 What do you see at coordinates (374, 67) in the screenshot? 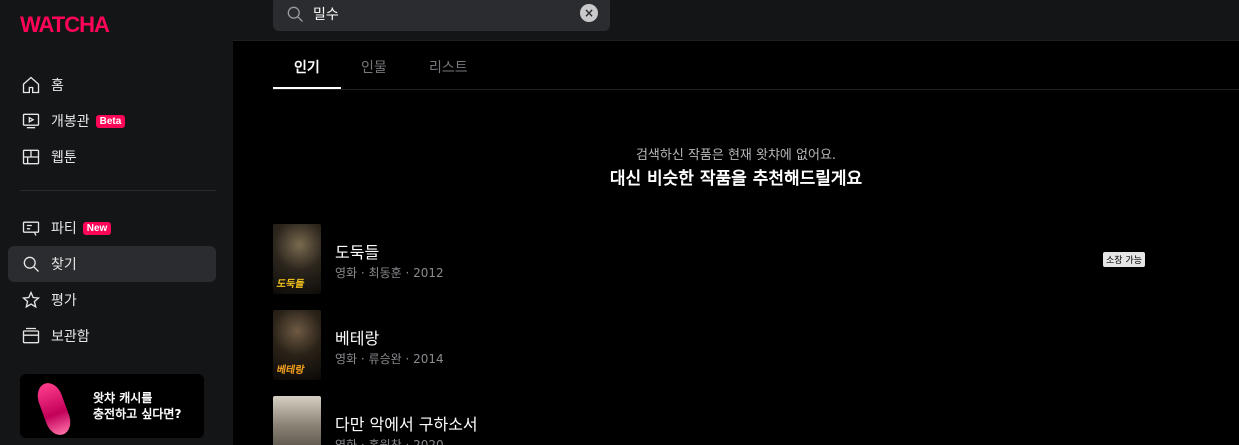
I see `tab-people: 인물` at bounding box center [374, 67].